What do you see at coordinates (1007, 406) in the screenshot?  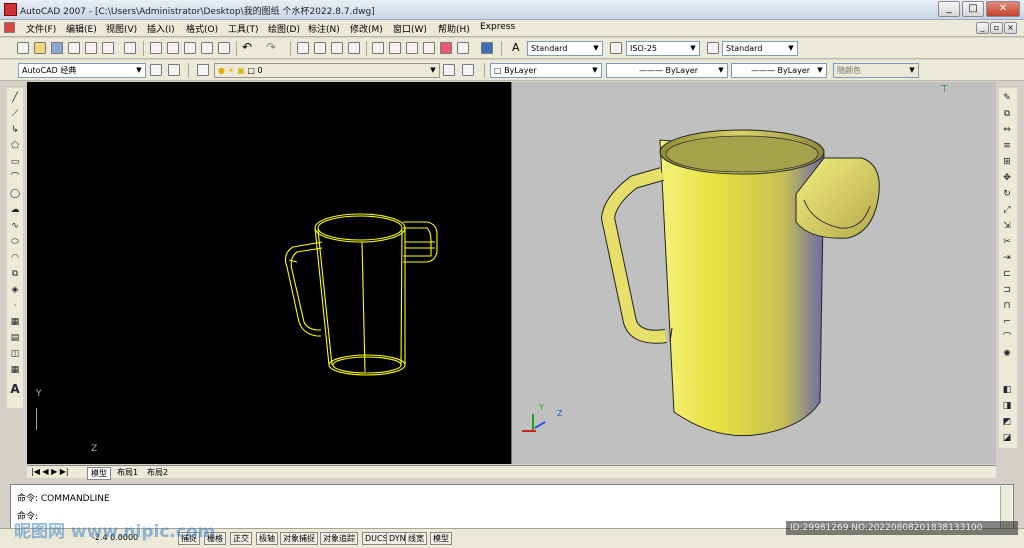 I see `bring-front-icon: ◨` at bounding box center [1007, 406].